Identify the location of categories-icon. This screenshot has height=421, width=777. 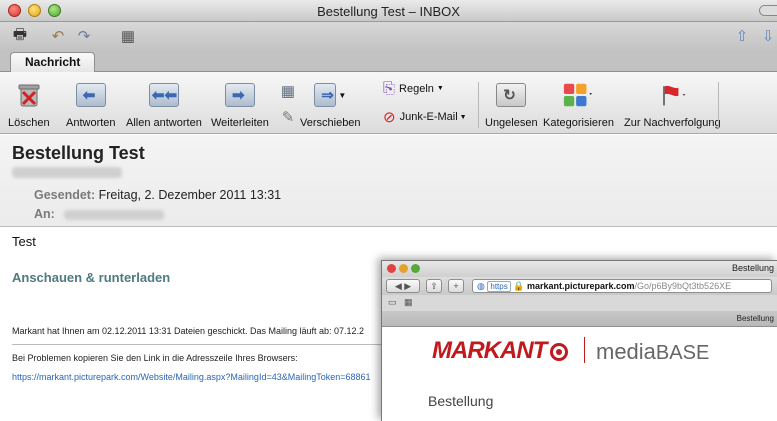
(578, 95).